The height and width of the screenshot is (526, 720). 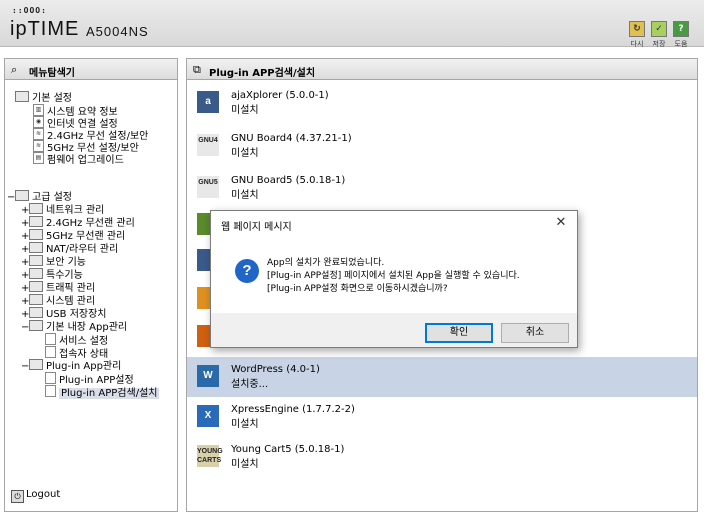 I want to click on logo-dots: ::OOO:, so click(x=29, y=10).